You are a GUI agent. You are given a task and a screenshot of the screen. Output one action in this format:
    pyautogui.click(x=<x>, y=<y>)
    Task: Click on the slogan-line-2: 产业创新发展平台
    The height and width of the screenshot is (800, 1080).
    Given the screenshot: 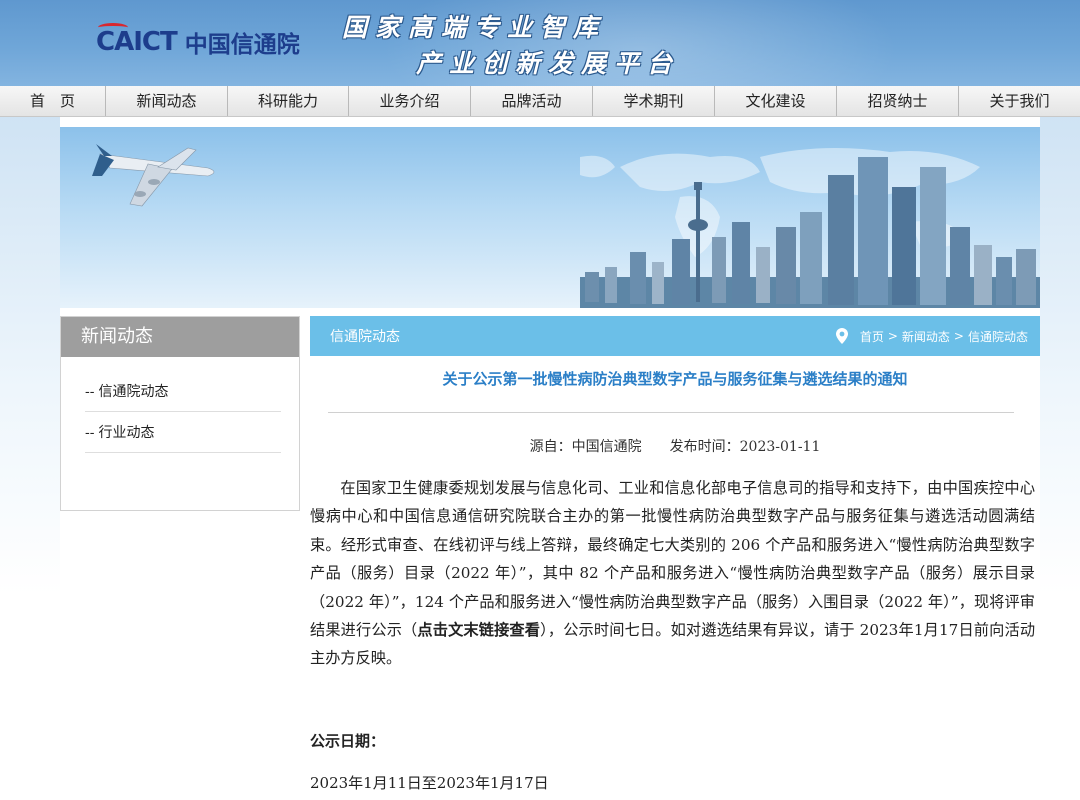 What is the action you would take?
    pyautogui.click(x=548, y=63)
    